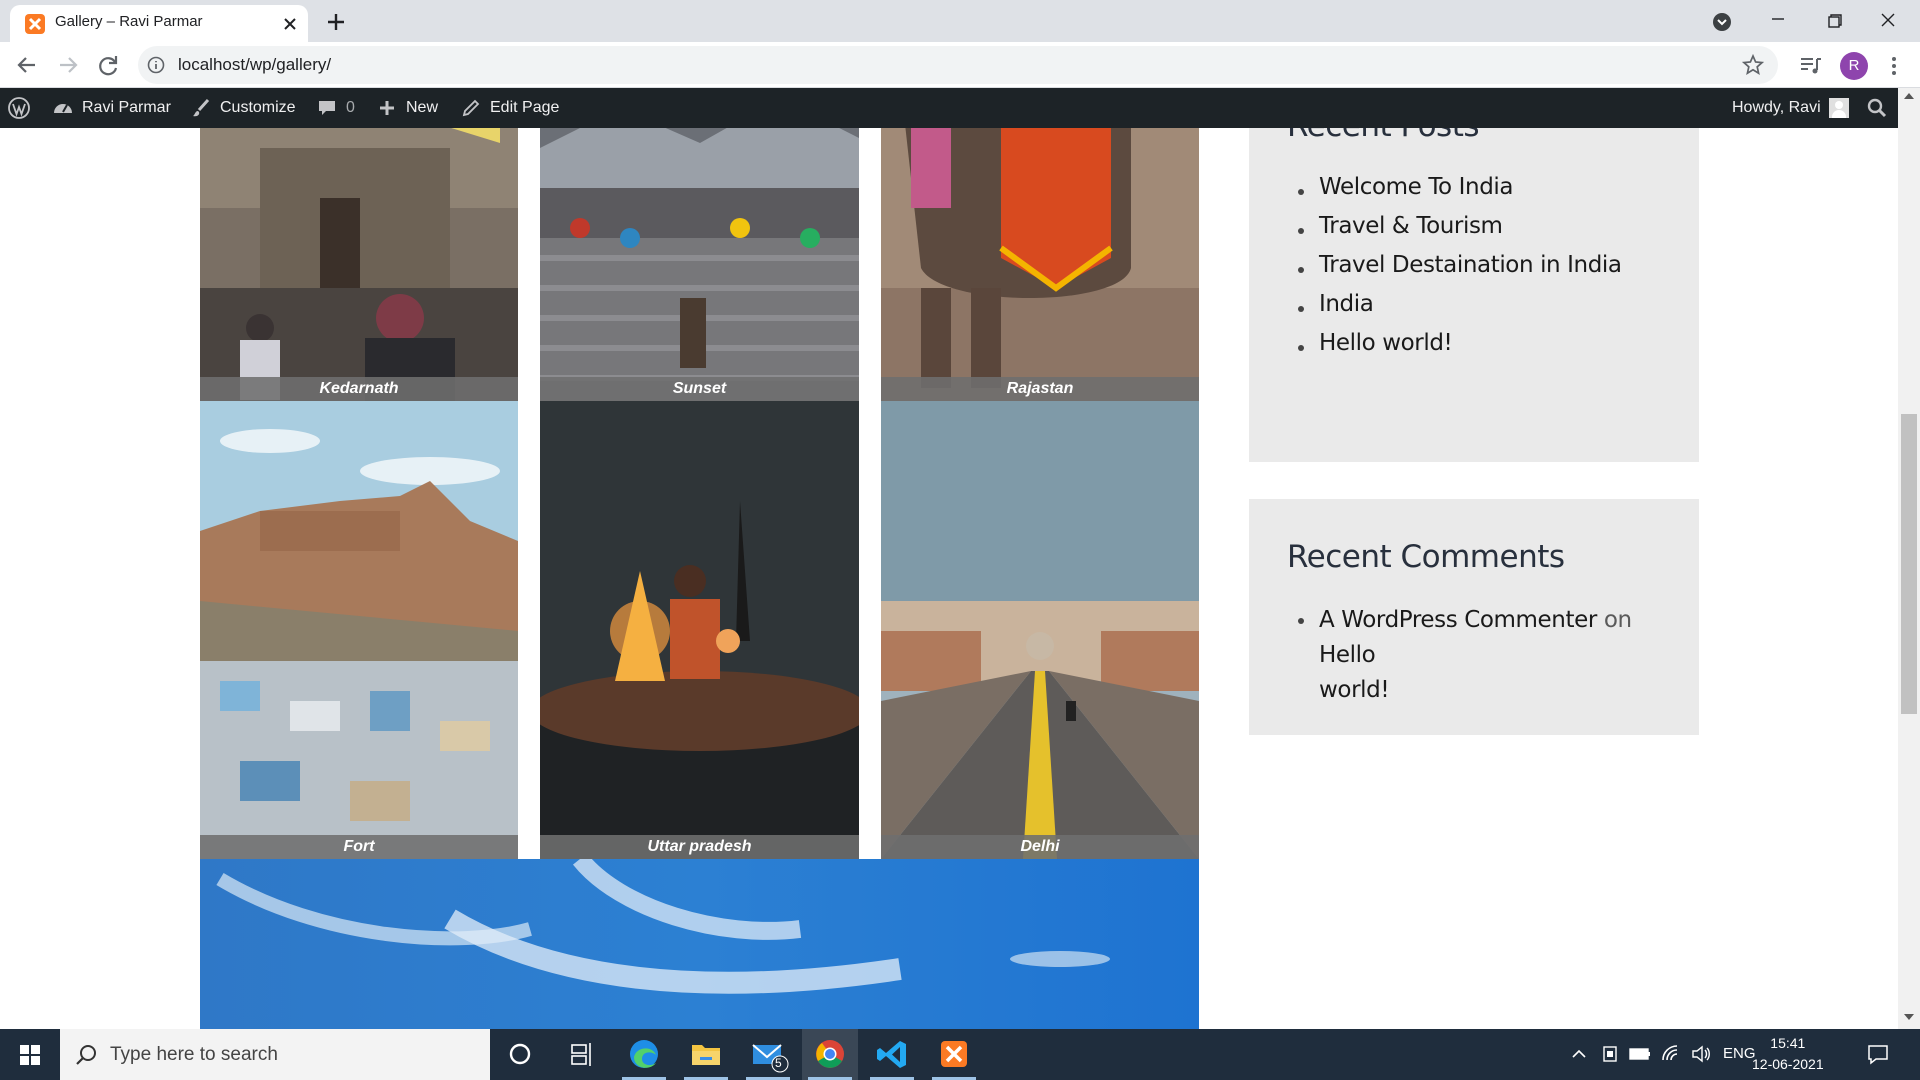 This screenshot has width=1920, height=1080. I want to click on site-name-menu: Ravi Parmar, so click(111, 108).